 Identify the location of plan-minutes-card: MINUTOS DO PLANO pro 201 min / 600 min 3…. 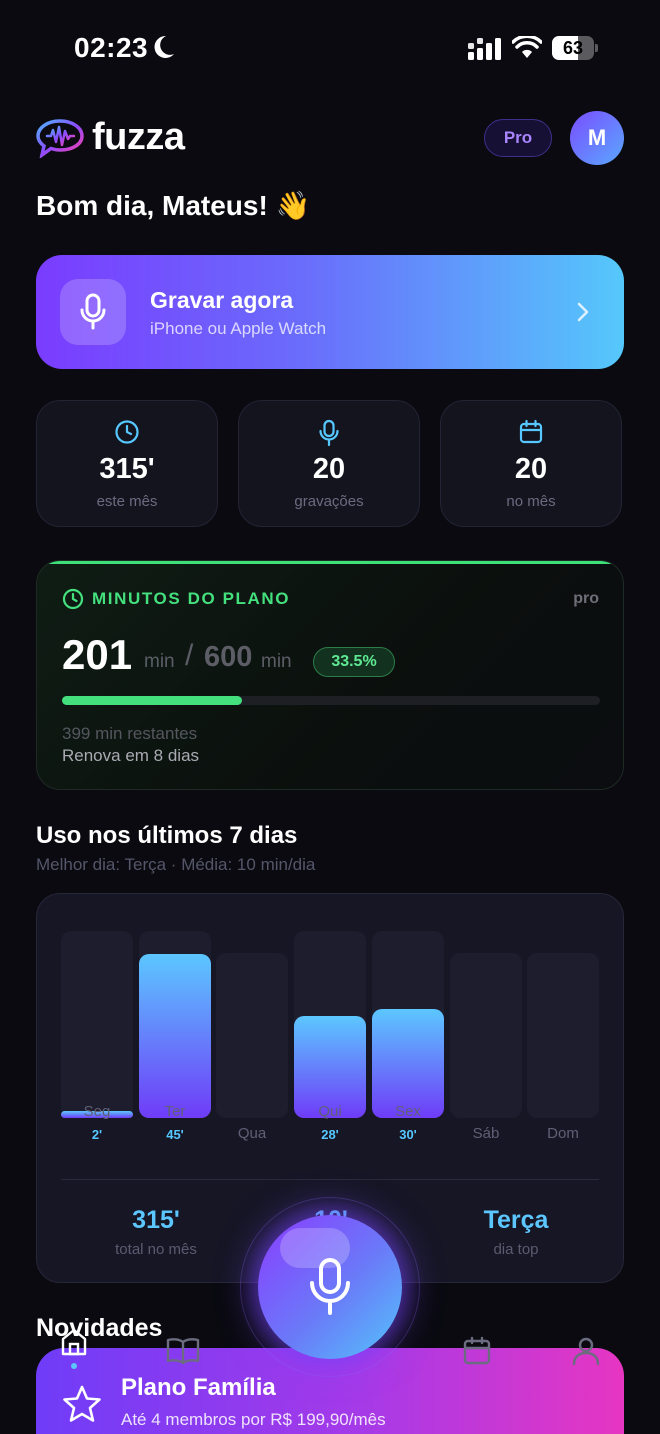
(330, 675).